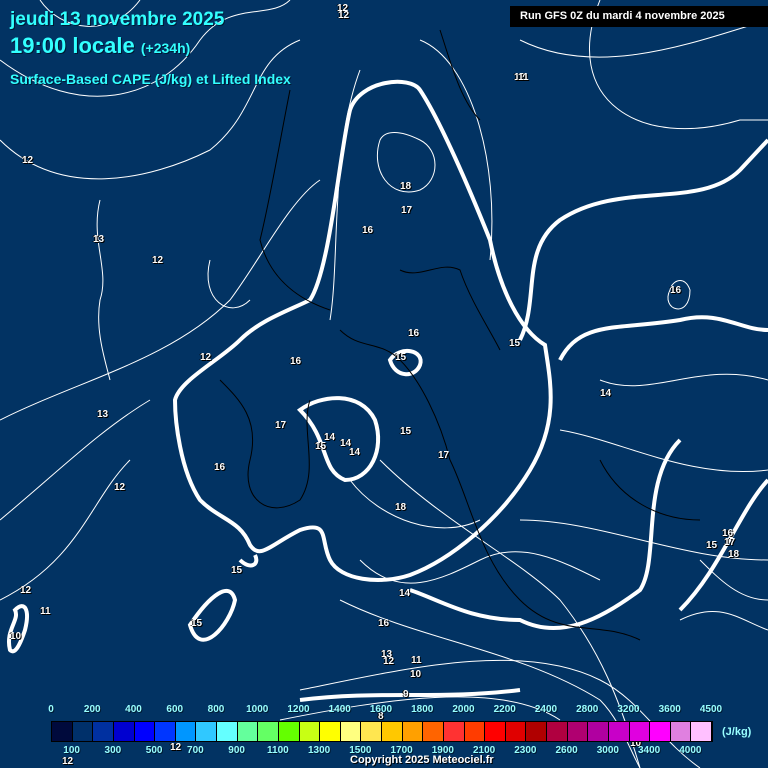  Describe the element at coordinates (566, 750) in the screenshot. I see `scale-tick-bottom: 2600` at that location.